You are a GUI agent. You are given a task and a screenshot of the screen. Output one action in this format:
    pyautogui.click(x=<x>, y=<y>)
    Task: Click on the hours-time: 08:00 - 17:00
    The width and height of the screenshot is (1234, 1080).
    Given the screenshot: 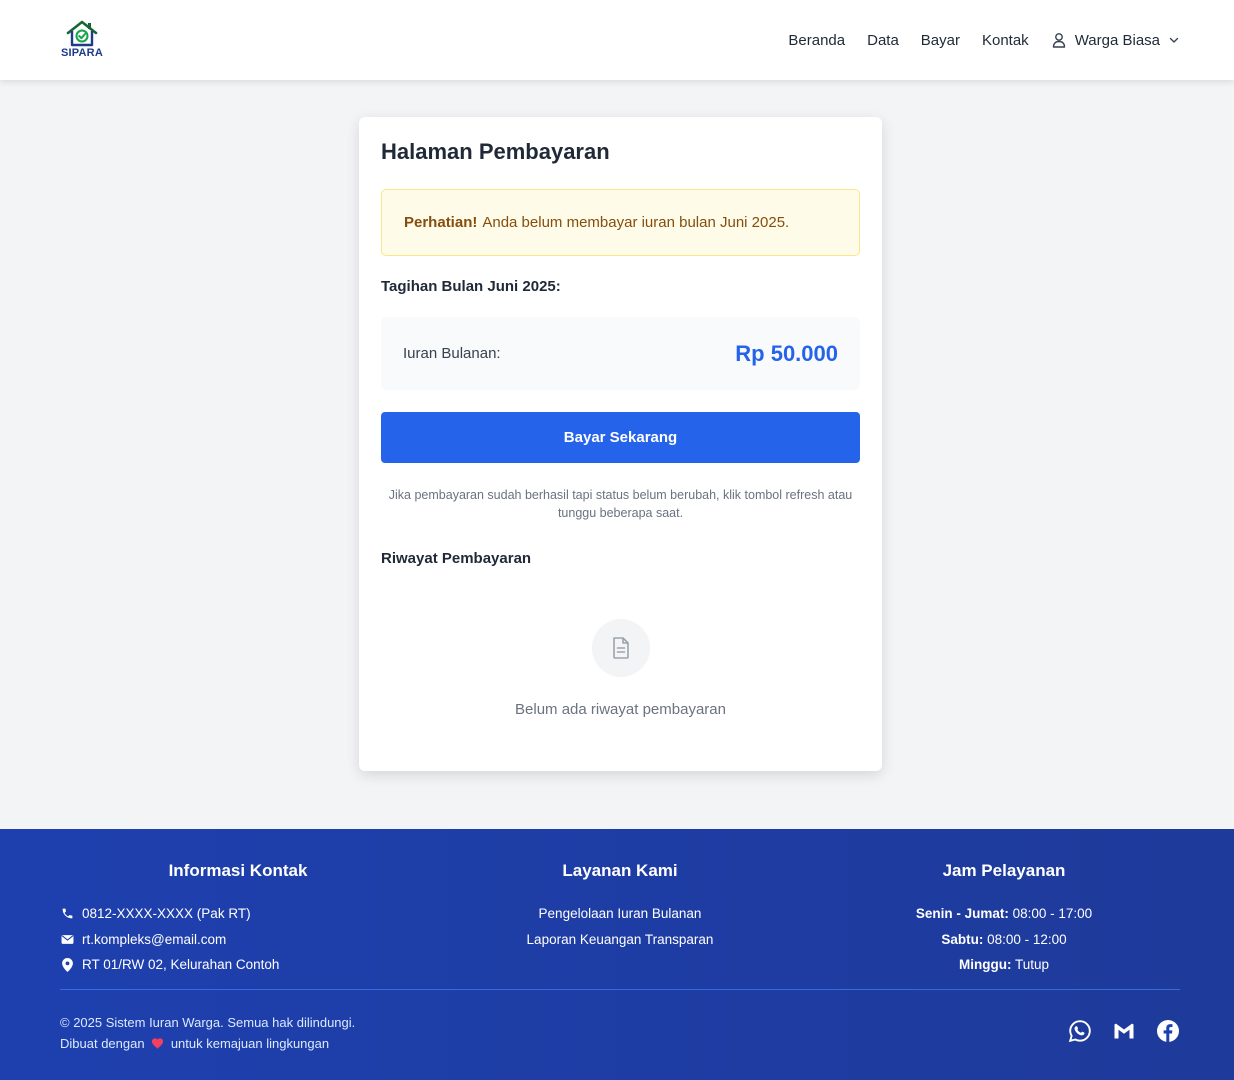 What is the action you would take?
    pyautogui.click(x=1052, y=913)
    